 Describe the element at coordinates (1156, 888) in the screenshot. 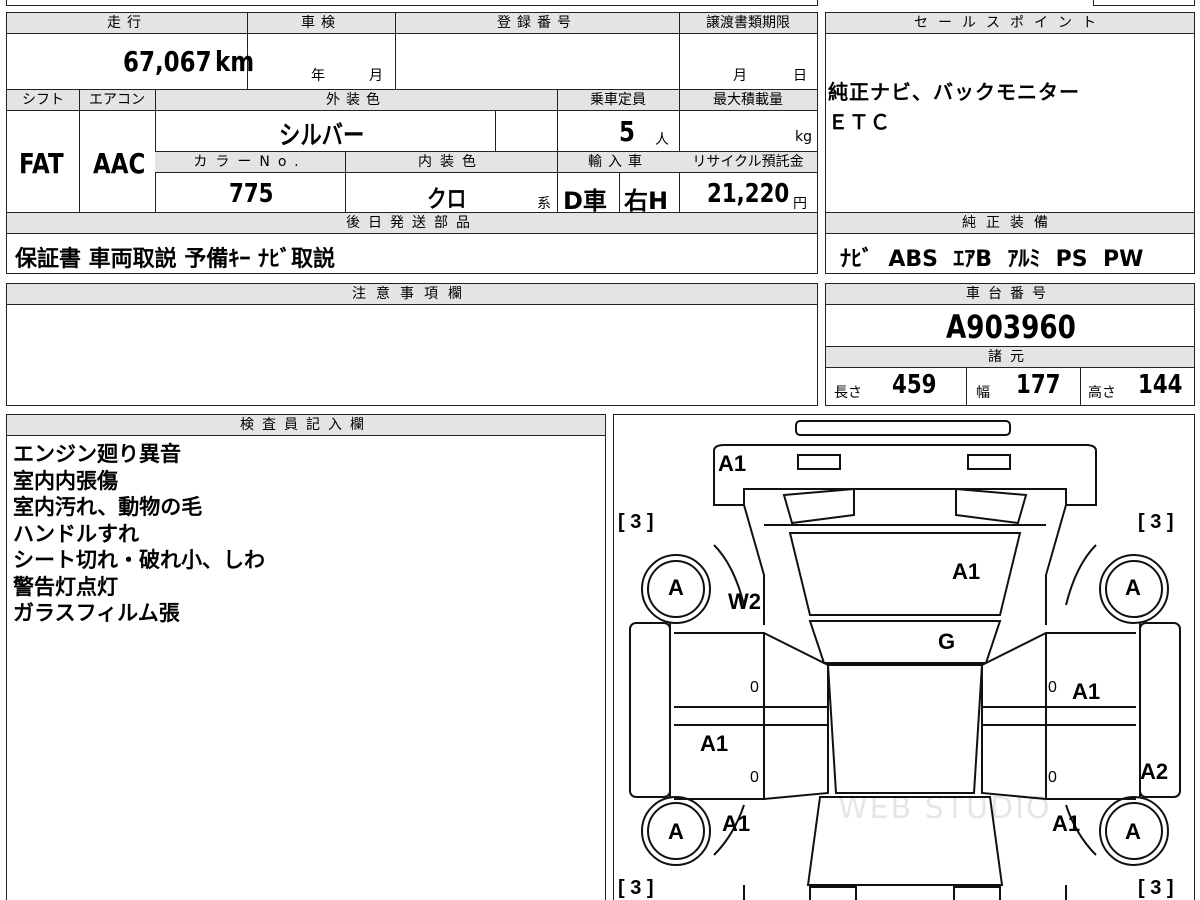

I see `tire-rear-right-grade: [ 3 ]` at that location.